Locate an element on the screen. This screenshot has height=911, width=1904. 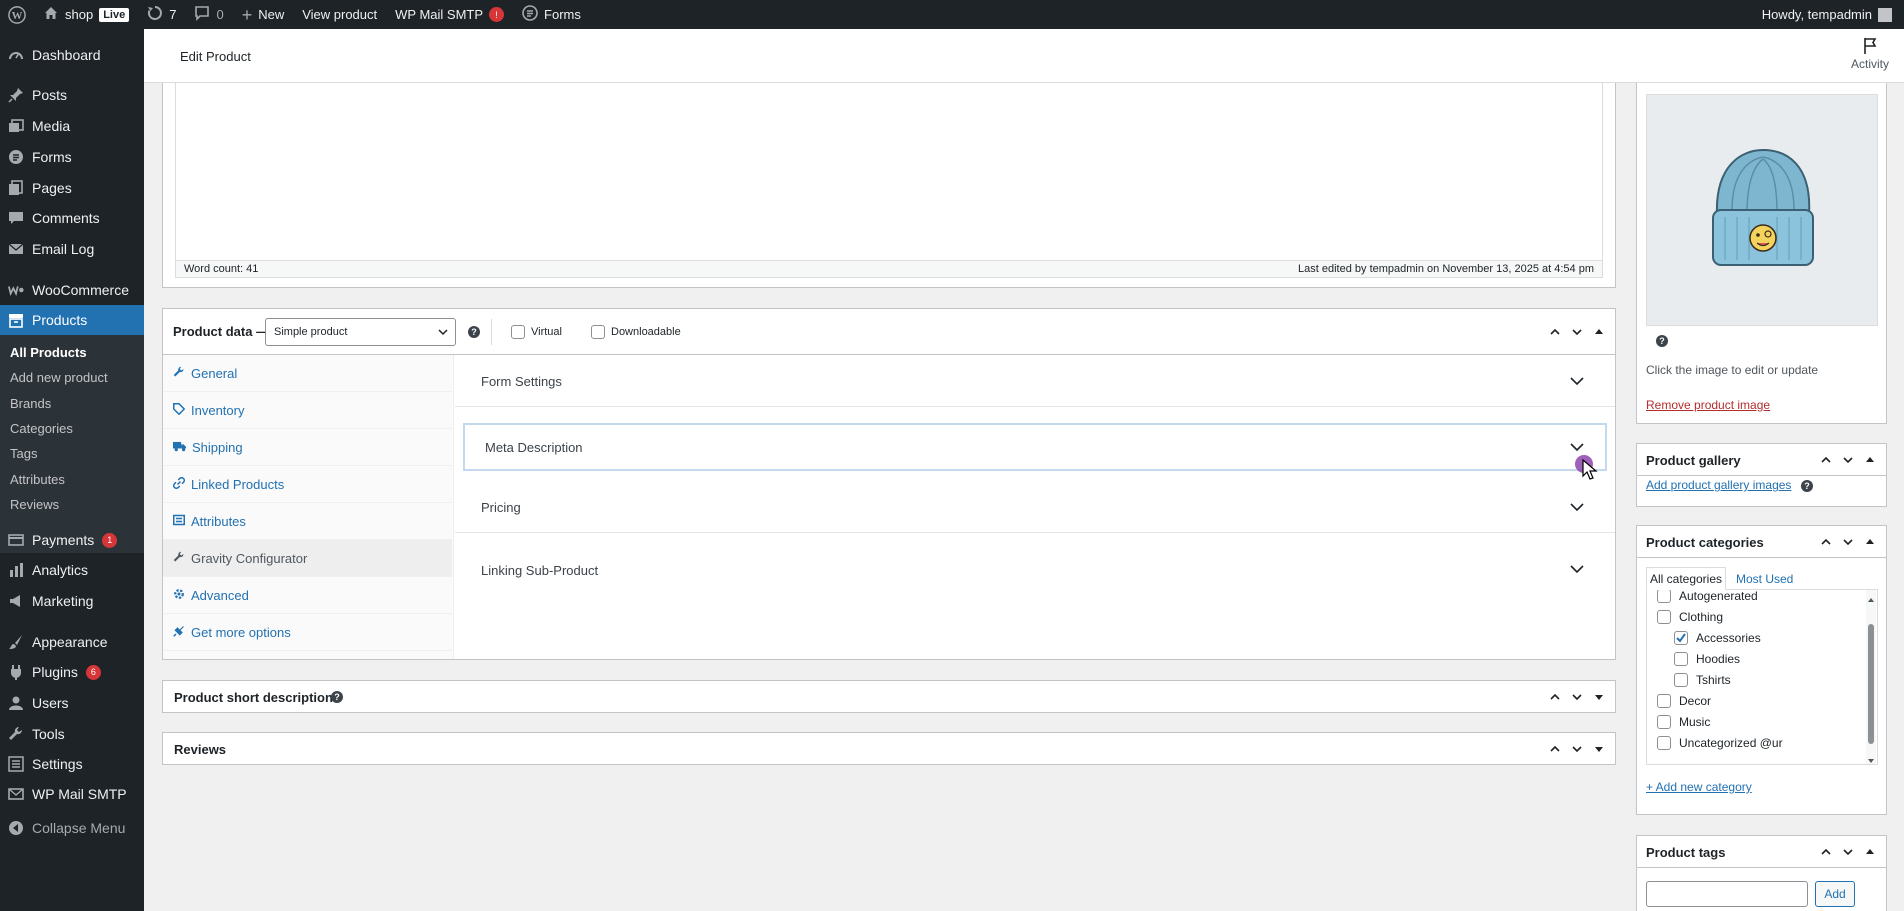
menu-users: Users is located at coordinates (72, 703).